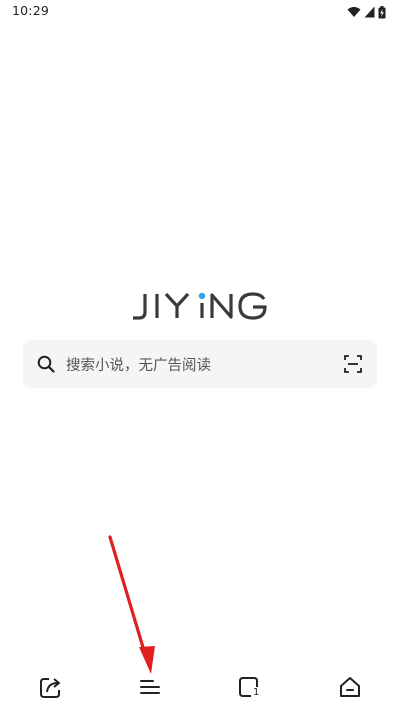 This screenshot has height=712, width=400. What do you see at coordinates (200, 306) in the screenshot?
I see `logo-wordmark` at bounding box center [200, 306].